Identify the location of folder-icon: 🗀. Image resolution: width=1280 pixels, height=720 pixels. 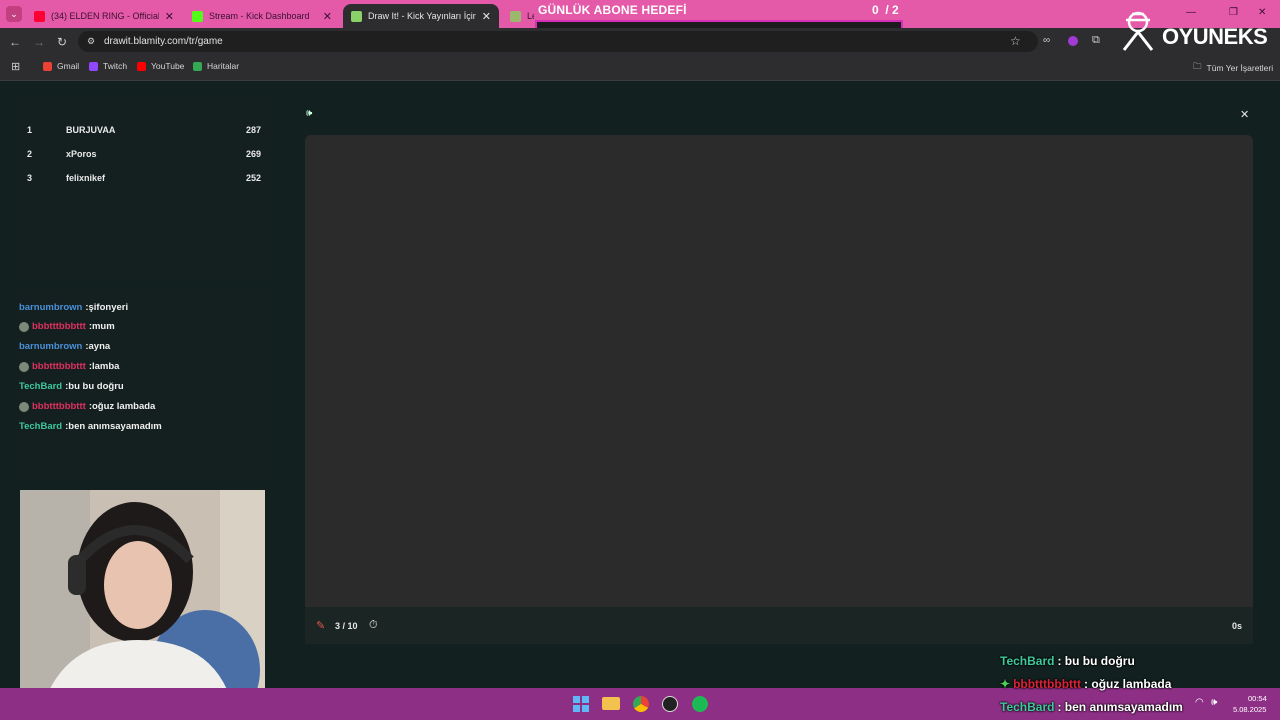
(1197, 66).